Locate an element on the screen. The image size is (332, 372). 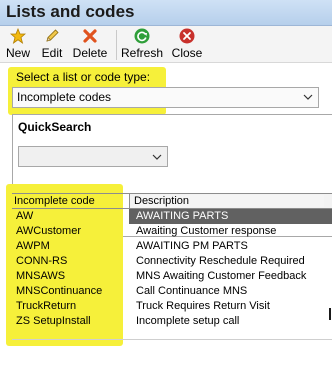
new-button-label: New is located at coordinates (17, 53).